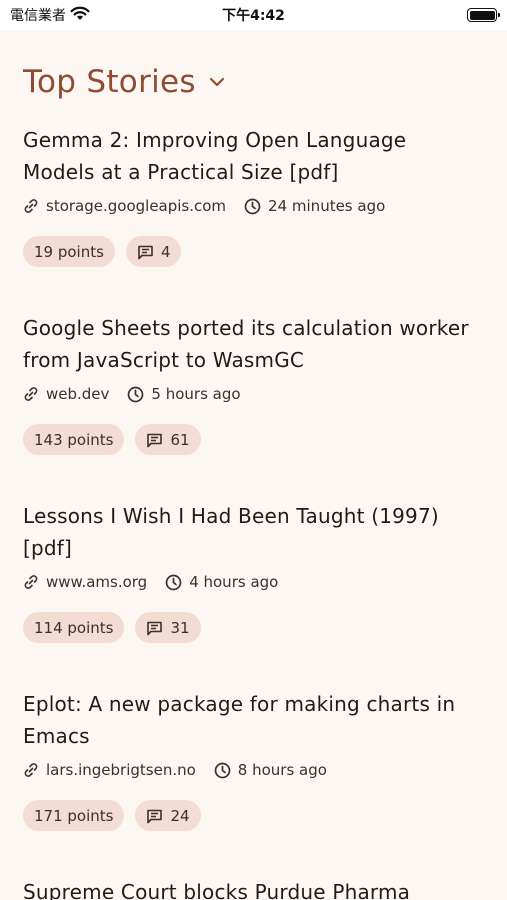  I want to click on story-meta: storage.googleapis.com 24 minutes ago, so click(253, 206).